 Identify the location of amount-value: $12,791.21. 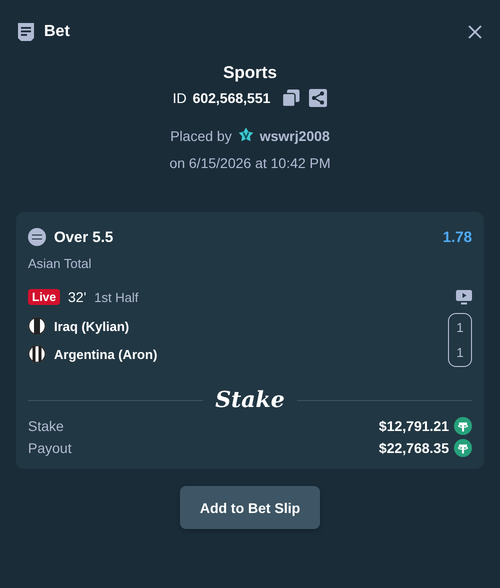
(413, 426).